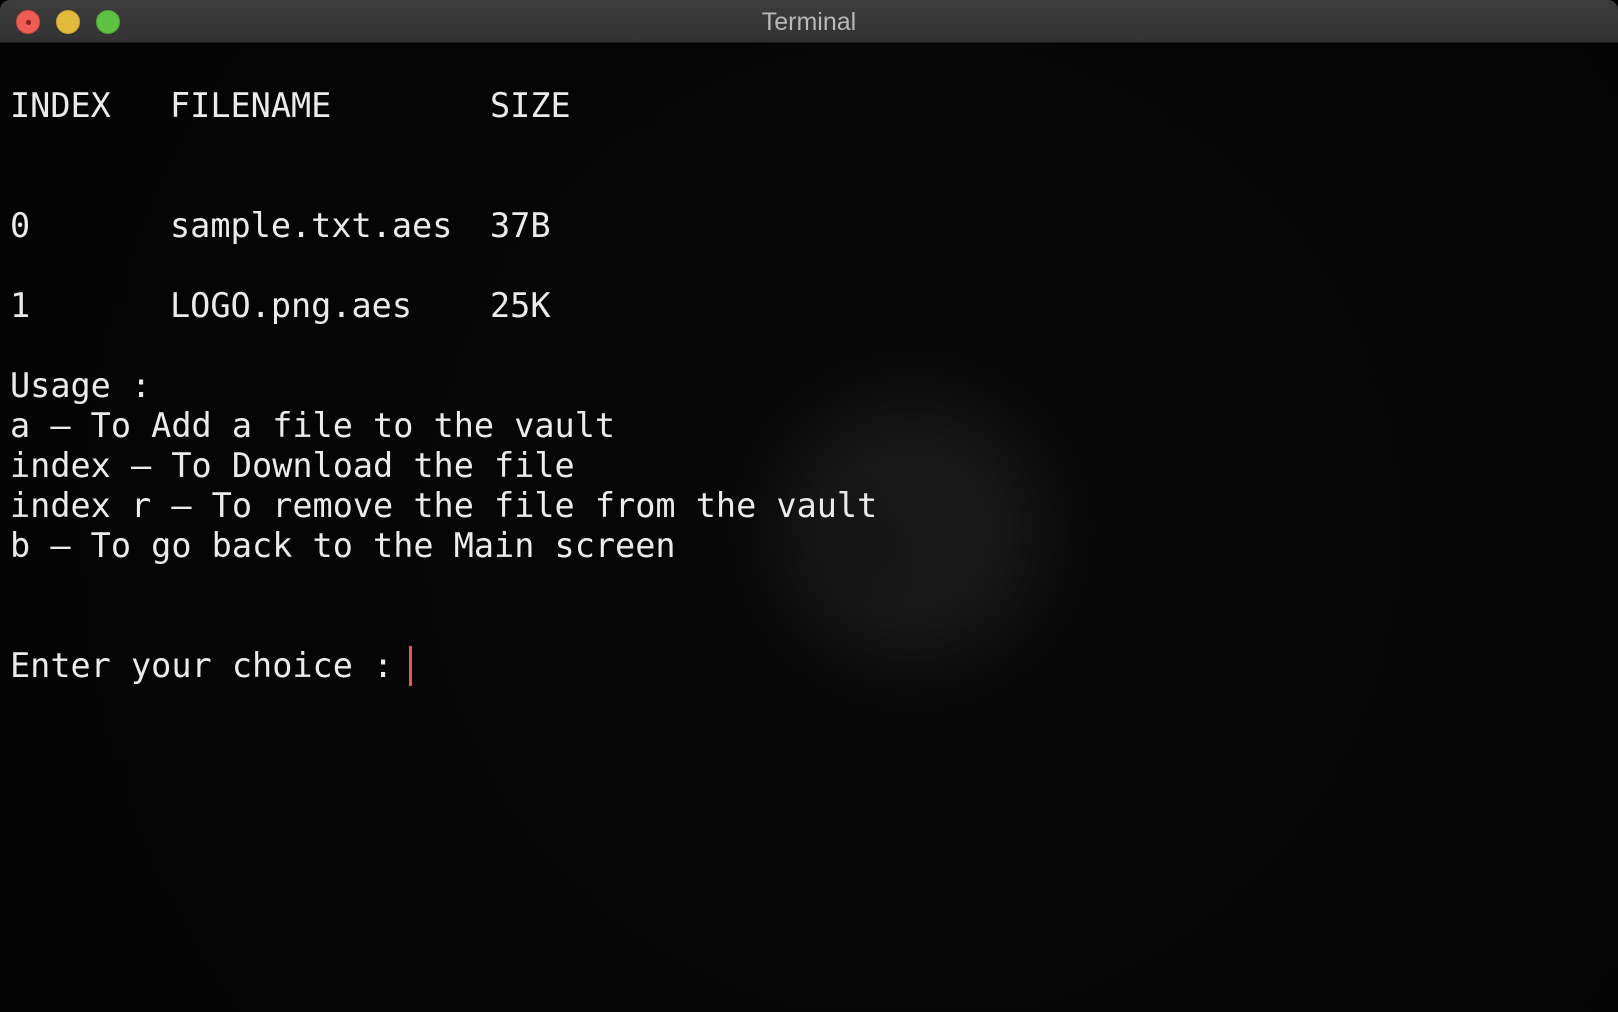 This screenshot has width=1618, height=1012. I want to click on usage-line-download: index – To Download the file, so click(292, 465).